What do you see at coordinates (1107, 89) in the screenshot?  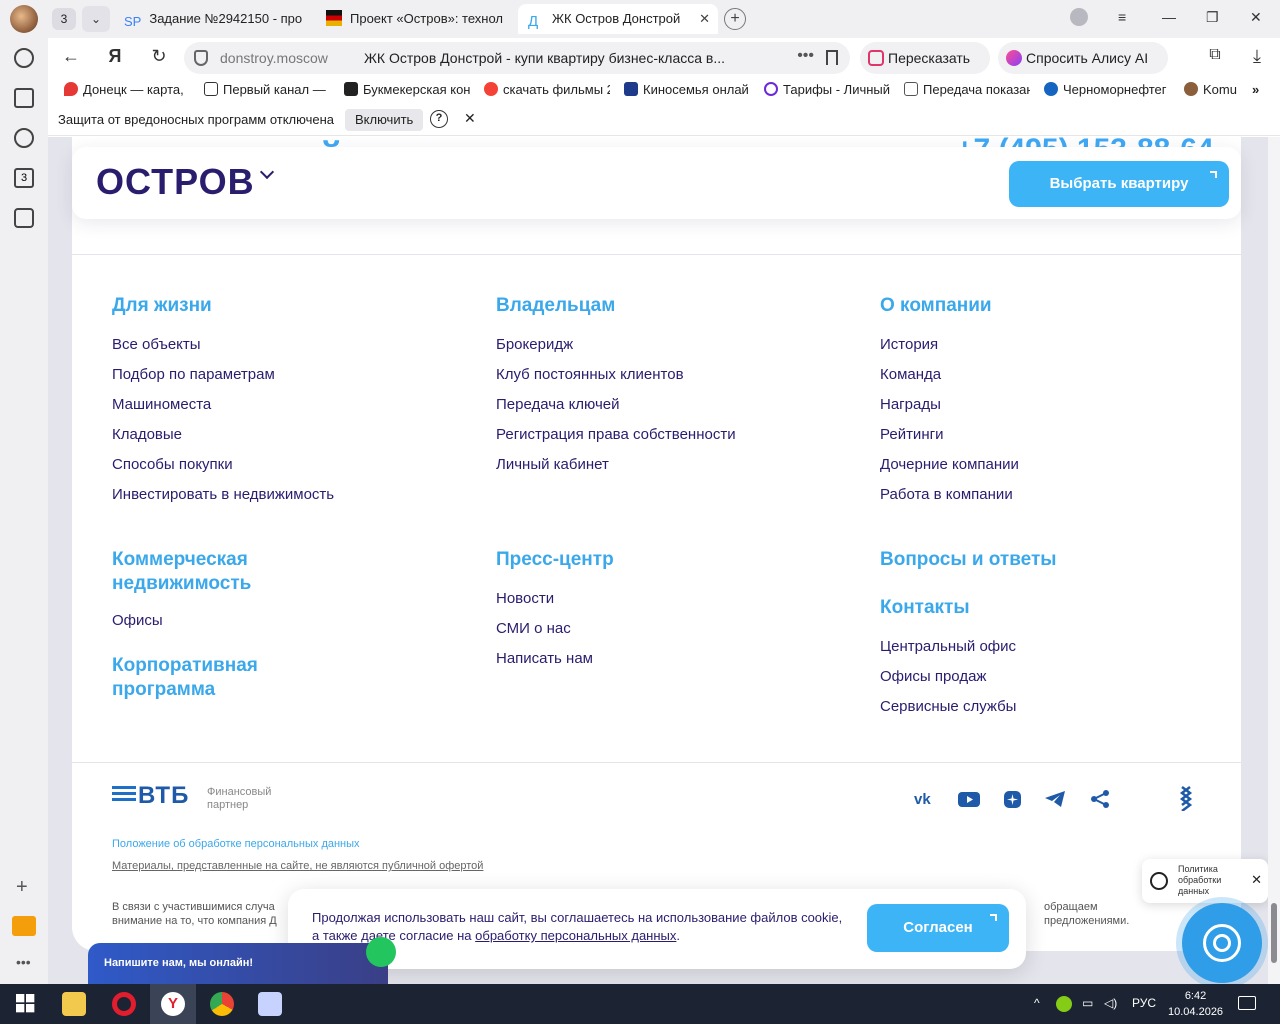 I see `bookmark-item: Черноморнефтег` at bounding box center [1107, 89].